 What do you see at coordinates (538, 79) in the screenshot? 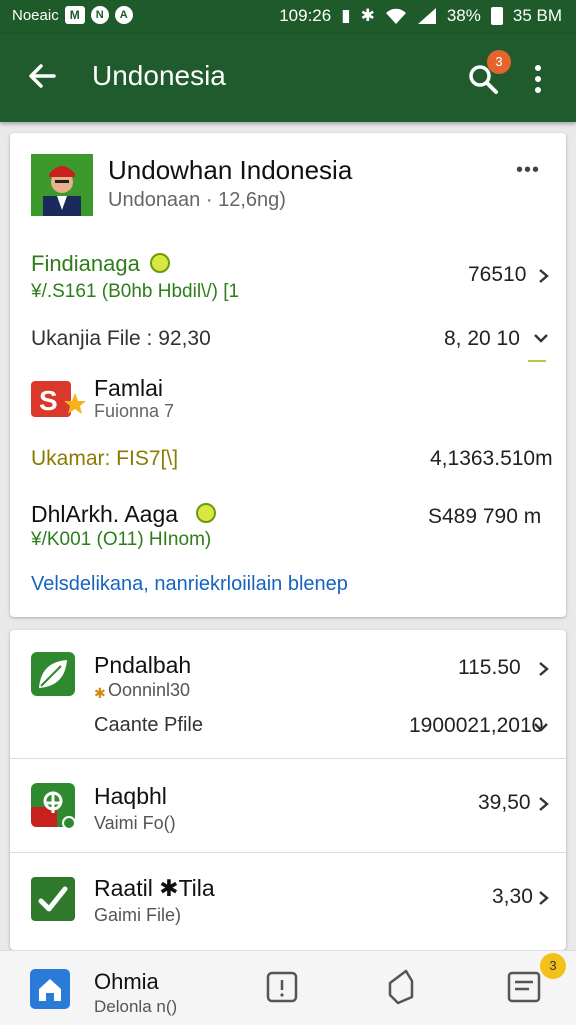
I see `more-vert-icon` at bounding box center [538, 79].